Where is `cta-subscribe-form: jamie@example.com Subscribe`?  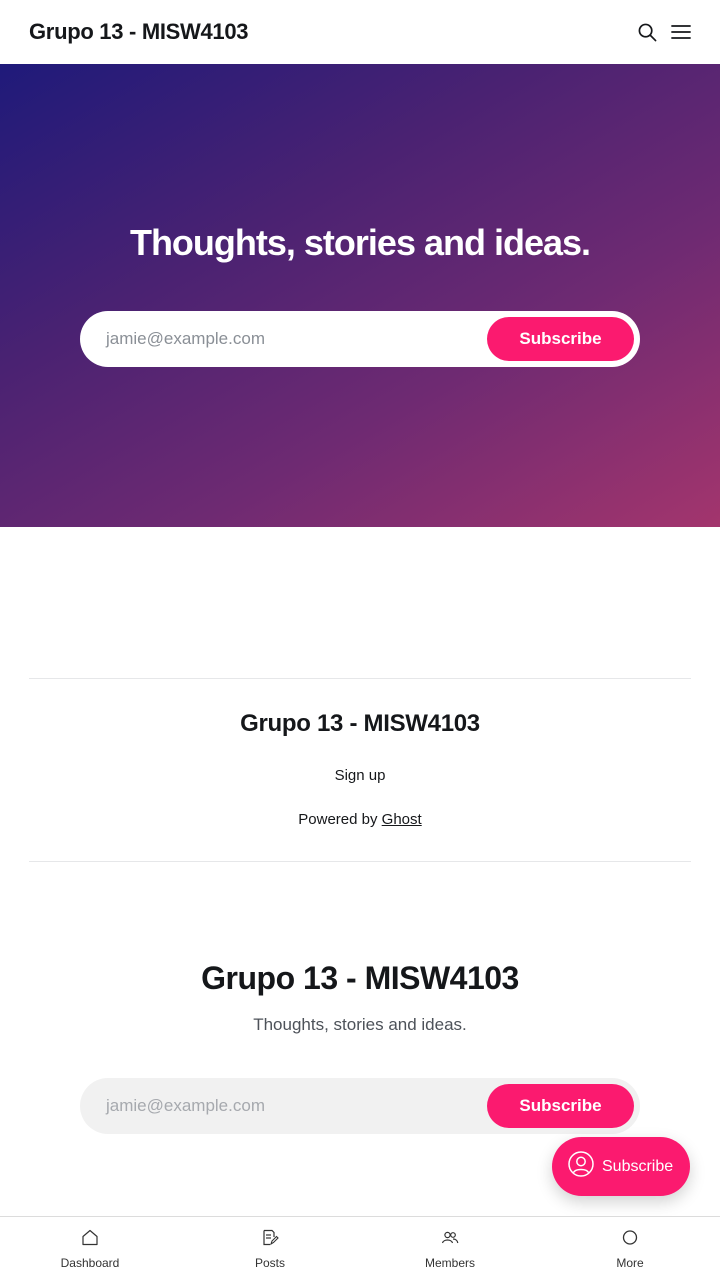
cta-subscribe-form: jamie@example.com Subscribe is located at coordinates (360, 1106).